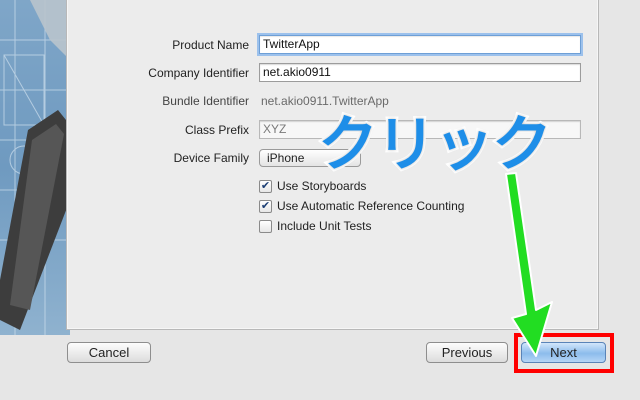 The height and width of the screenshot is (400, 640). What do you see at coordinates (109, 352) in the screenshot?
I see `cancel-button: Cancel` at bounding box center [109, 352].